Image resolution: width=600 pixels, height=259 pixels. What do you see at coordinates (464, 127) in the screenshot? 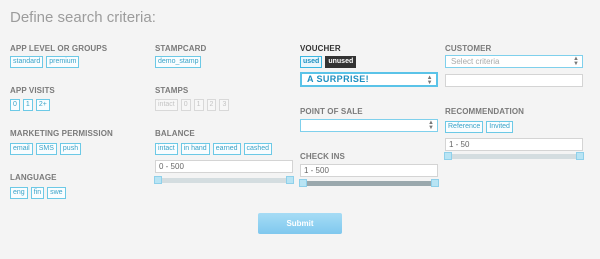
I see `tag-reference: Reference` at bounding box center [464, 127].